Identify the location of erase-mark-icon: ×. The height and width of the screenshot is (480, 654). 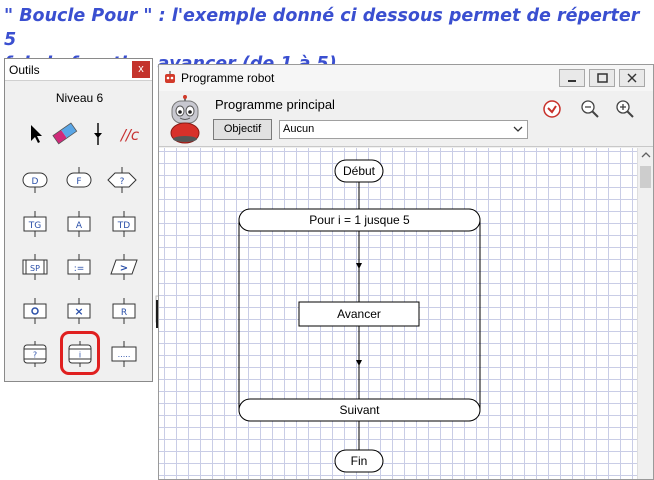
(79, 311).